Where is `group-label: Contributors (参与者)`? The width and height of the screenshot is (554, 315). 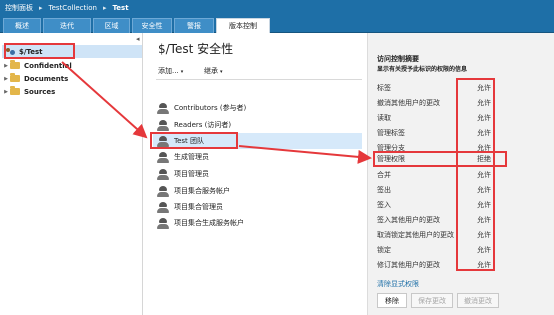 group-label: Contributors (参与者) is located at coordinates (210, 108).